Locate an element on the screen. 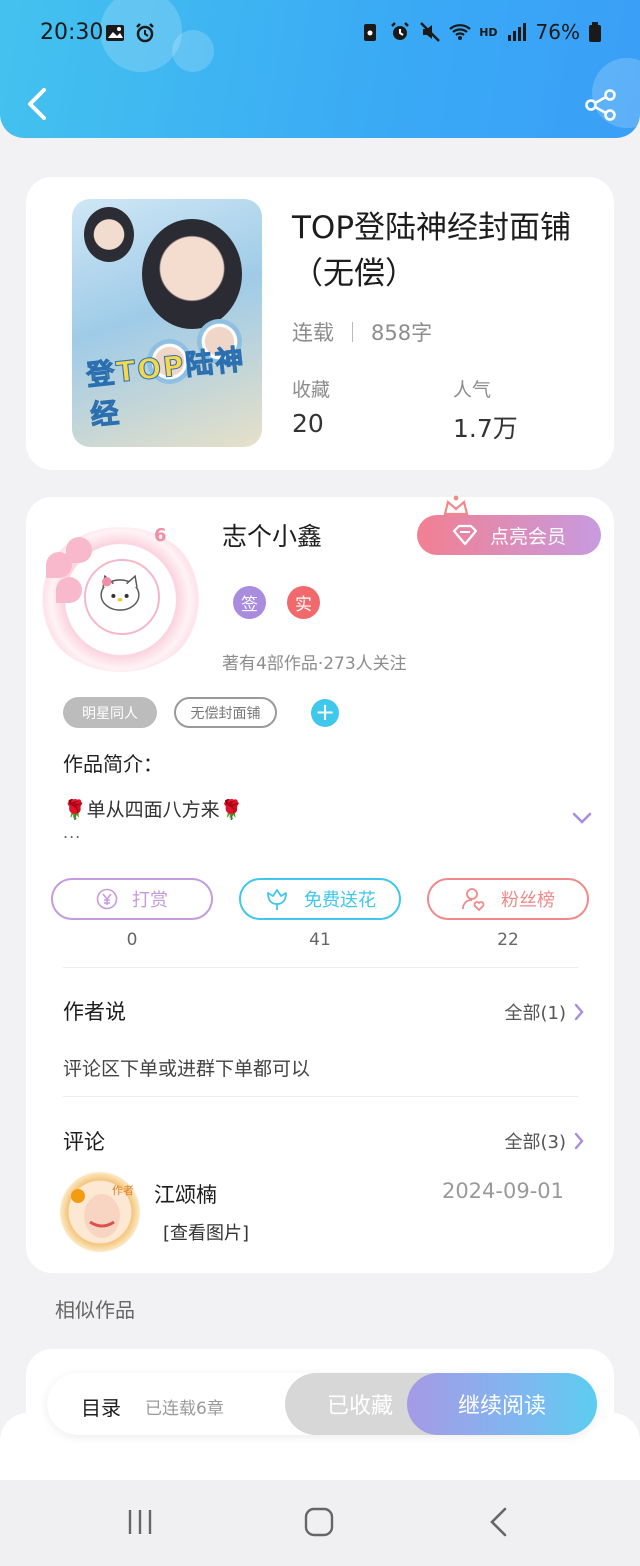 The height and width of the screenshot is (1566, 640). similar-works-title: 相似作品 is located at coordinates (95, 1310).